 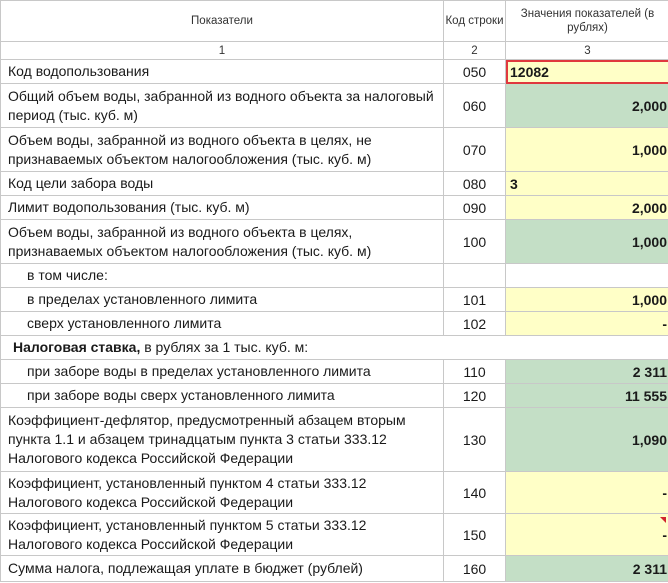 I want to click on value-cell-060: 2,000, so click(x=586, y=105).